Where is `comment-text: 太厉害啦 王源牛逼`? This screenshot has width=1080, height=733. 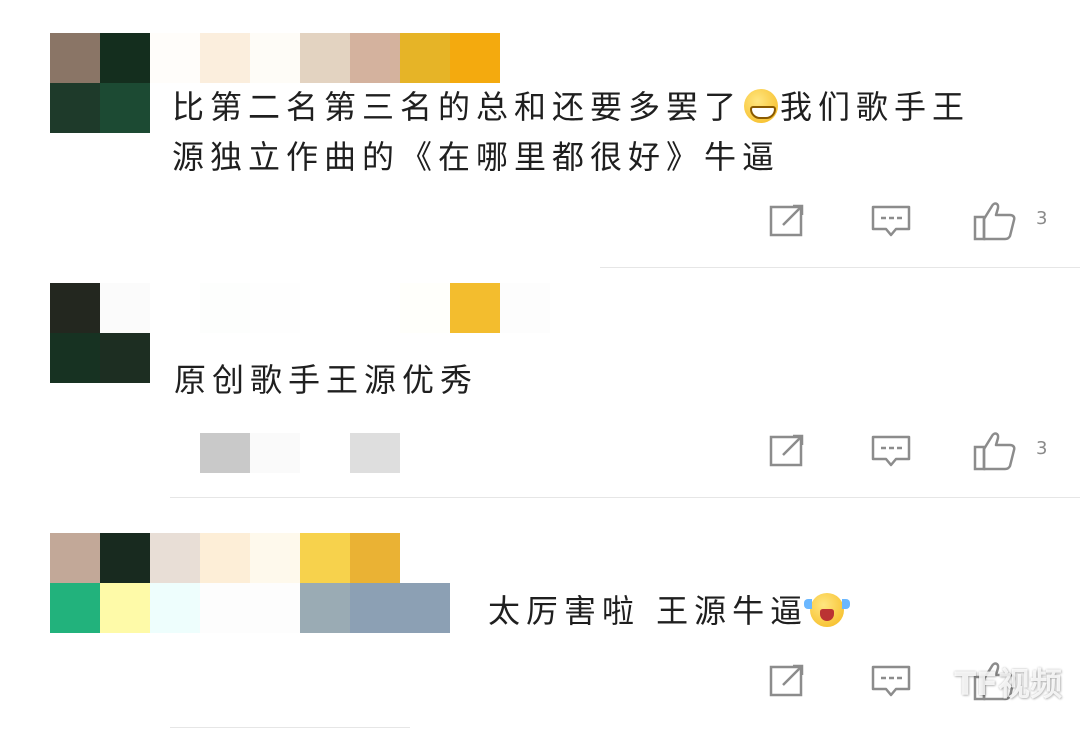 comment-text: 太厉害啦 王源牛逼 is located at coordinates (669, 611).